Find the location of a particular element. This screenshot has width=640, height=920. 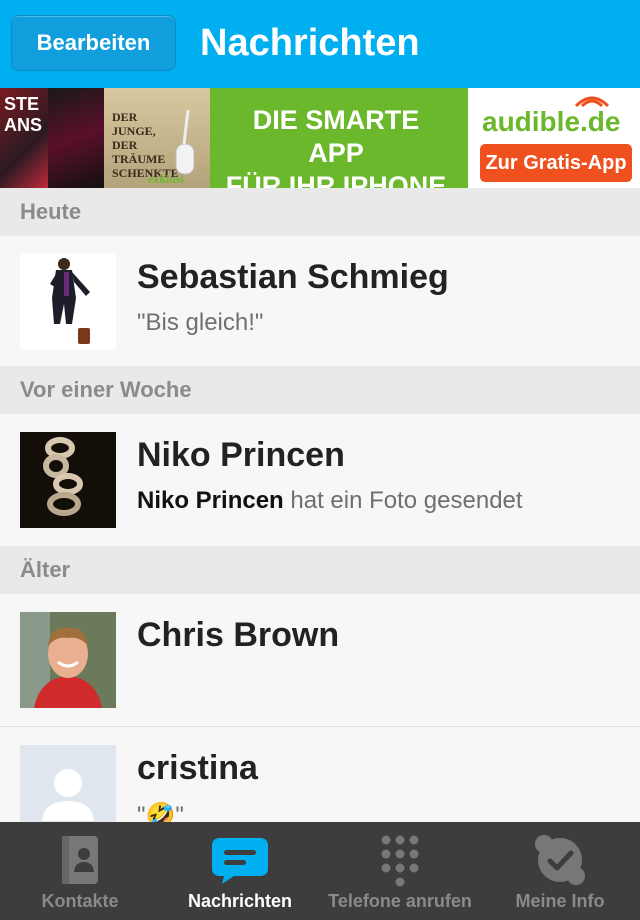

profile-photo is located at coordinates (68, 660).